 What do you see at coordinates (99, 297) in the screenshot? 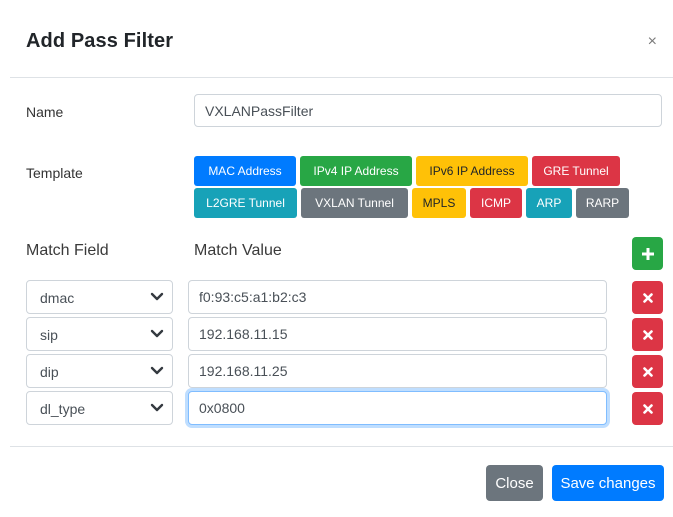
I see `match-field-select: dmac` at bounding box center [99, 297].